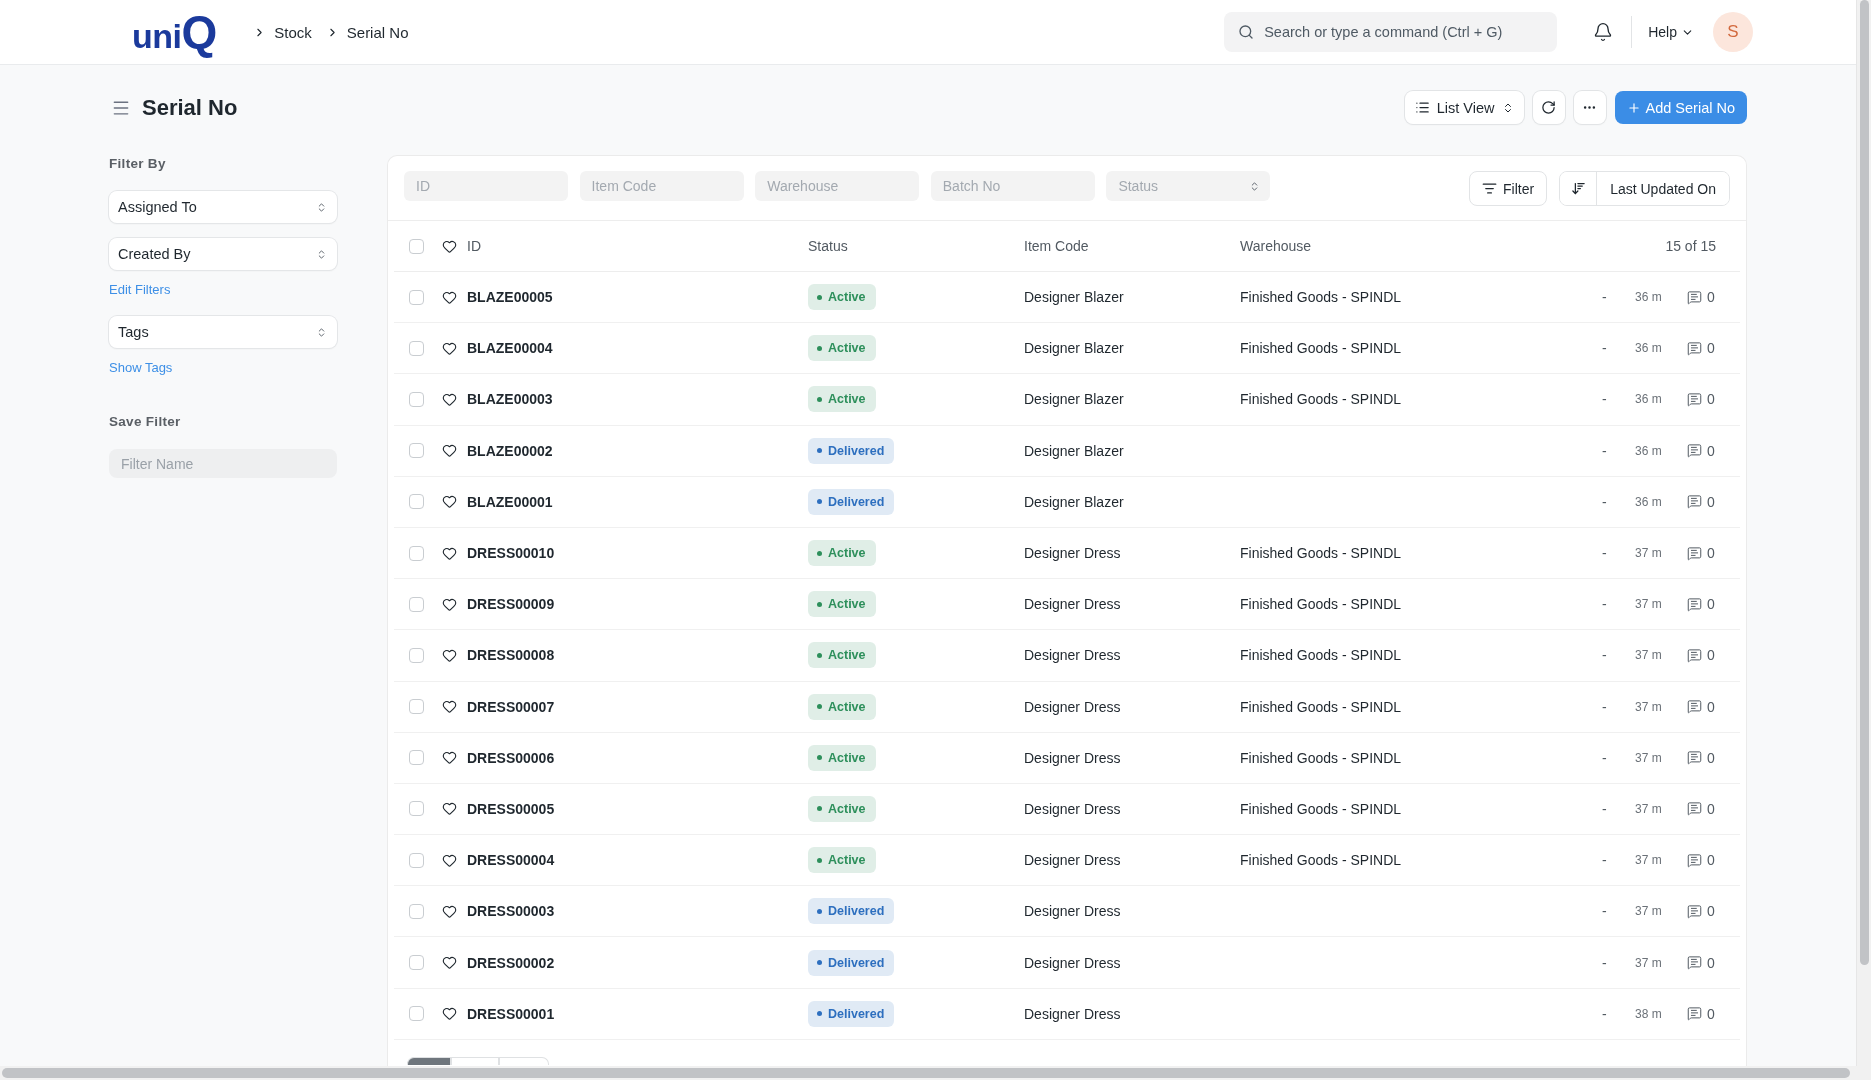 The width and height of the screenshot is (1871, 1080). Describe the element at coordinates (1548, 107) in the screenshot. I see `refresh-button` at that location.